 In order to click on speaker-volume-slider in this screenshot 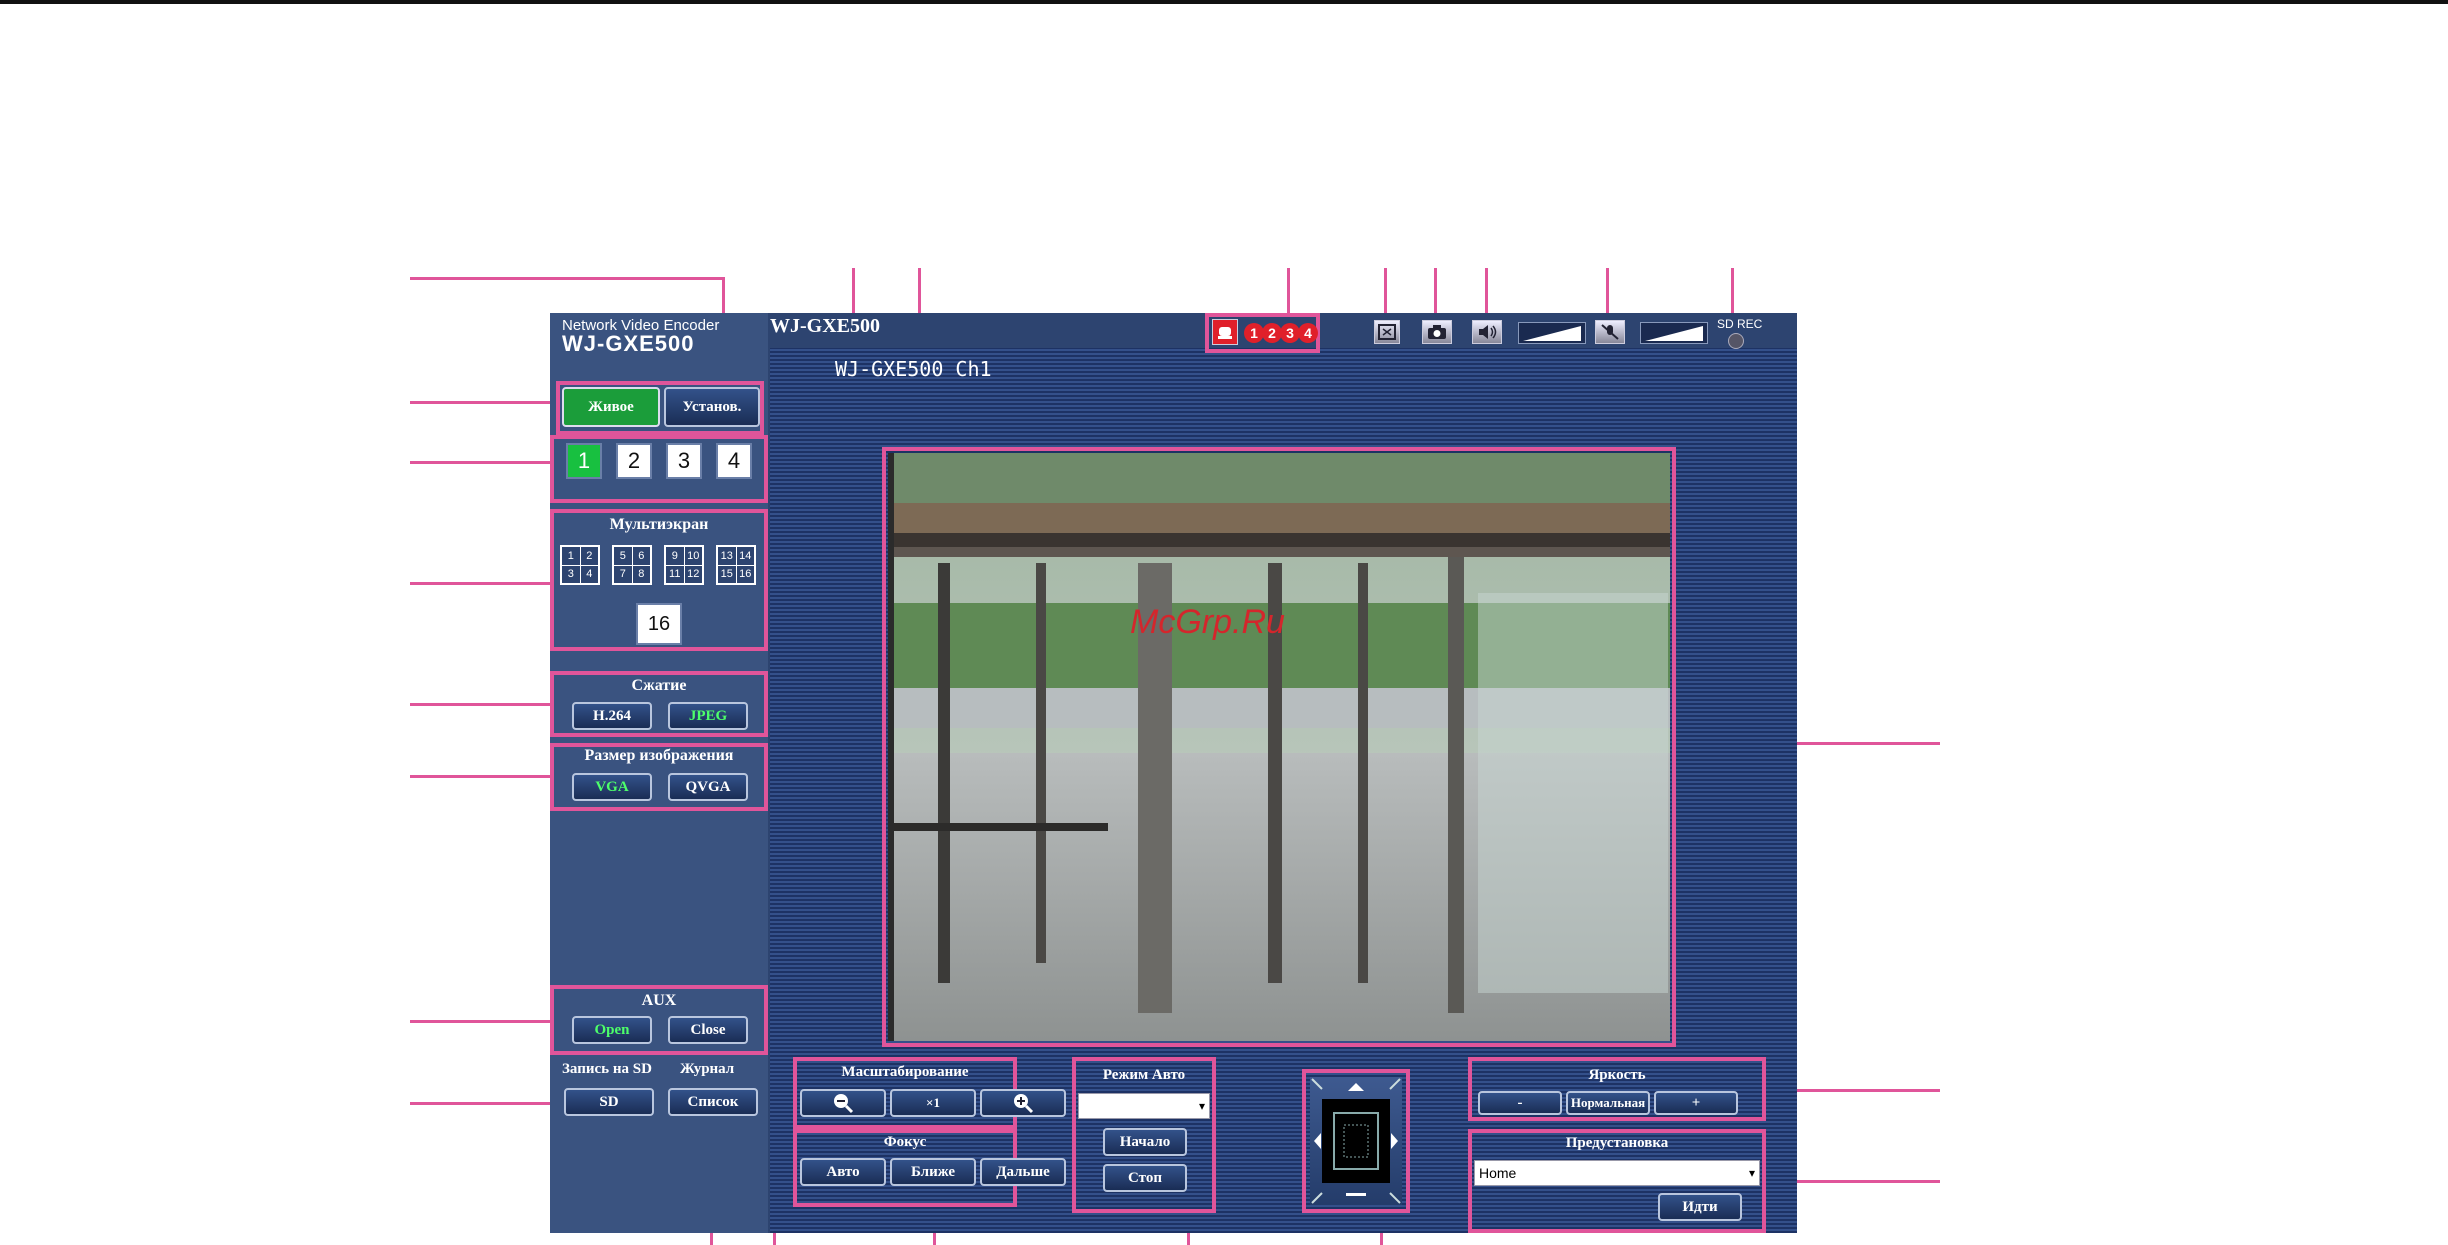, I will do `click(1552, 333)`.